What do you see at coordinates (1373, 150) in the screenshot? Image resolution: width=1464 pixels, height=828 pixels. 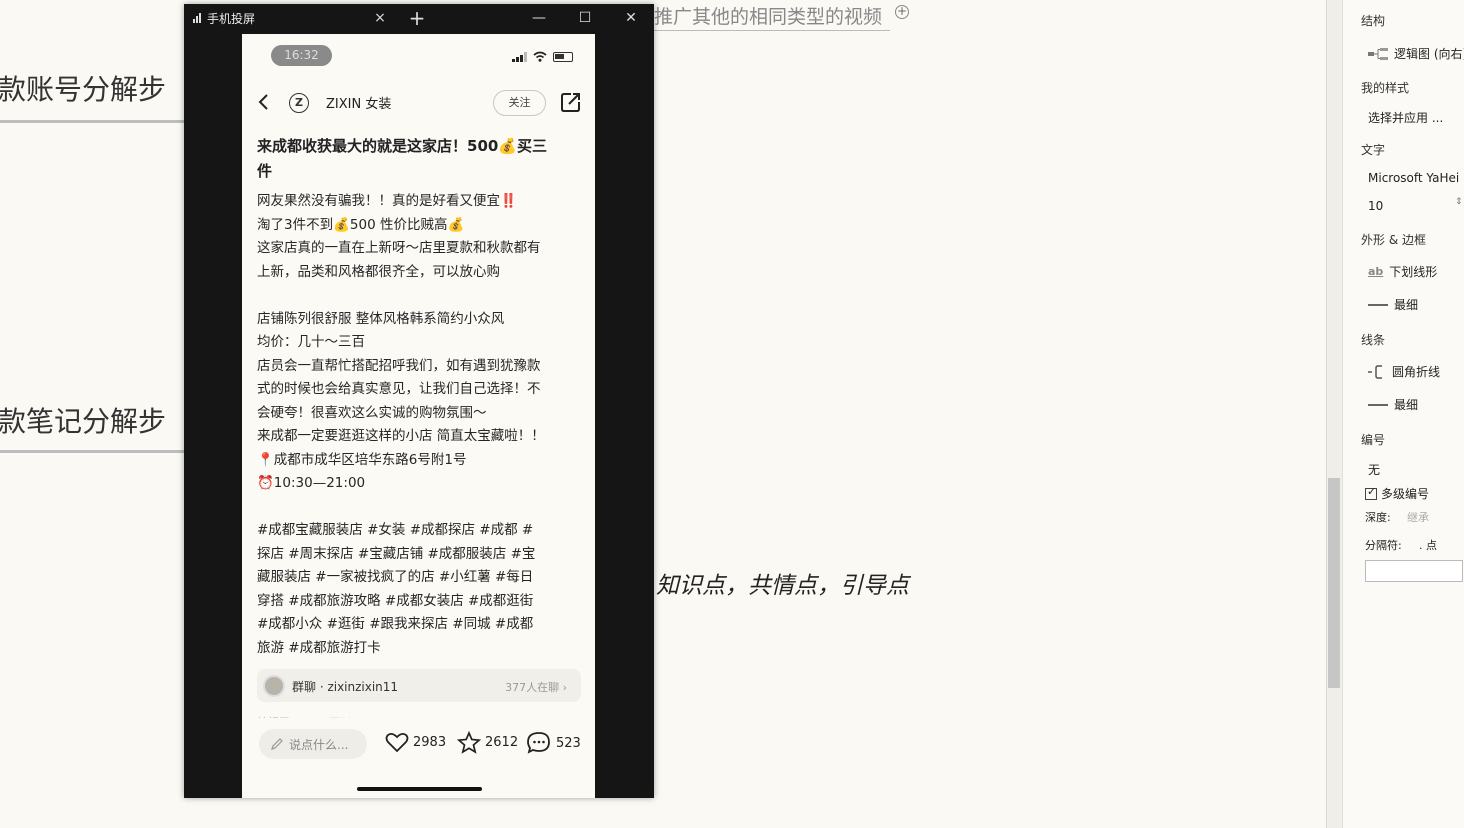 I see `text-heading: 文字` at bounding box center [1373, 150].